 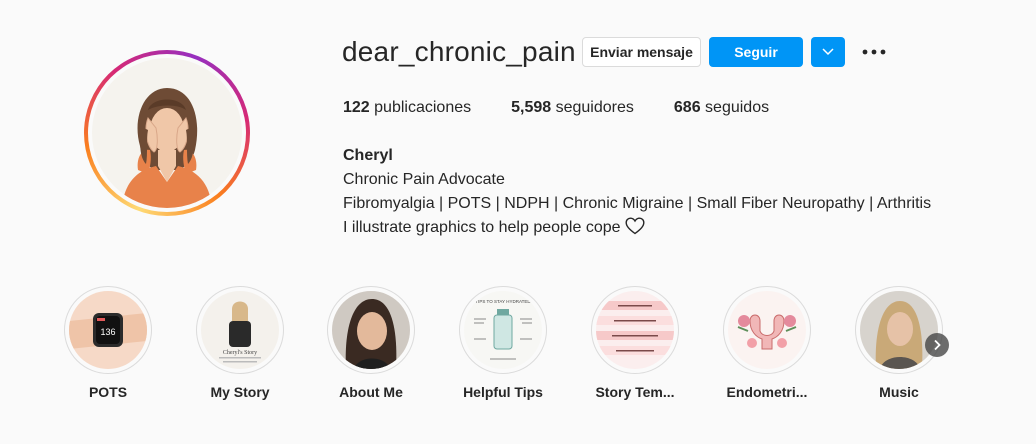 What do you see at coordinates (737, 107) in the screenshot?
I see `following-label: seguidos` at bounding box center [737, 107].